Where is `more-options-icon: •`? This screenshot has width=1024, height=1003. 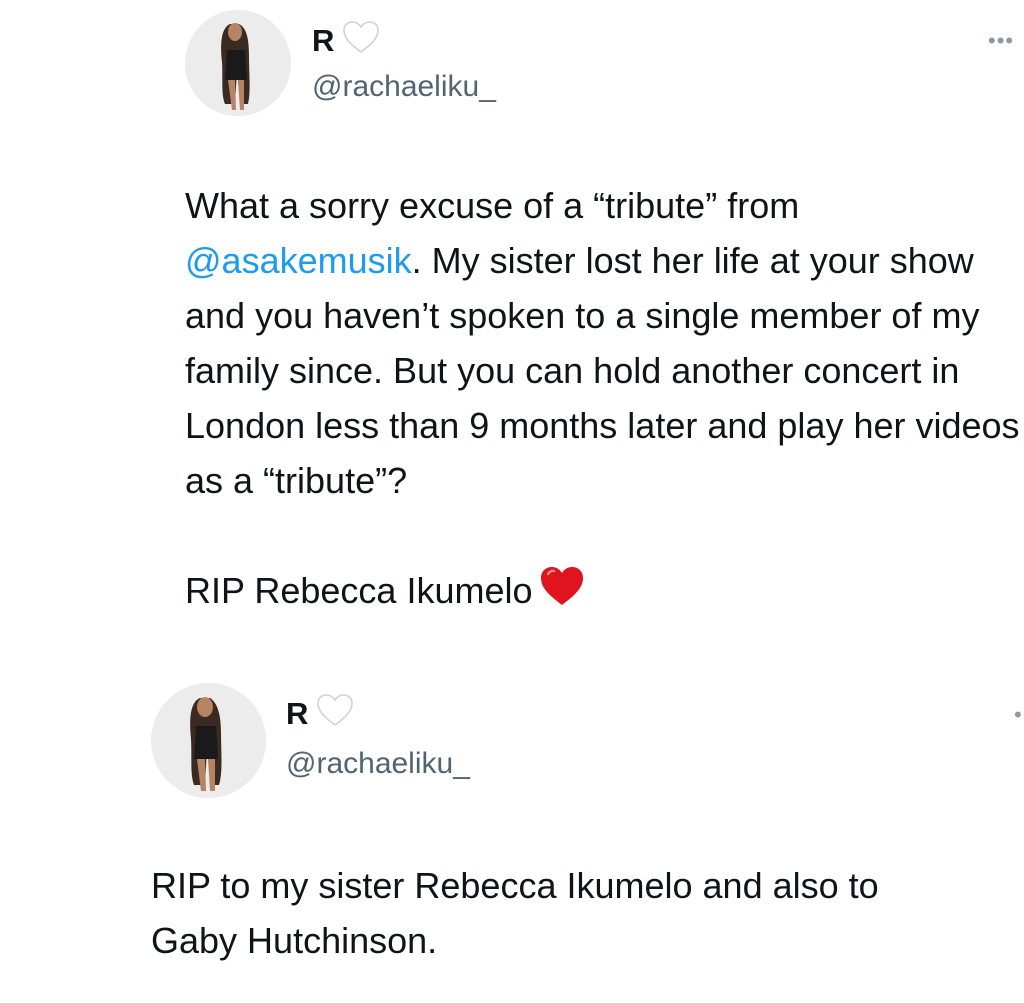
more-options-icon: • is located at coordinates (1018, 715).